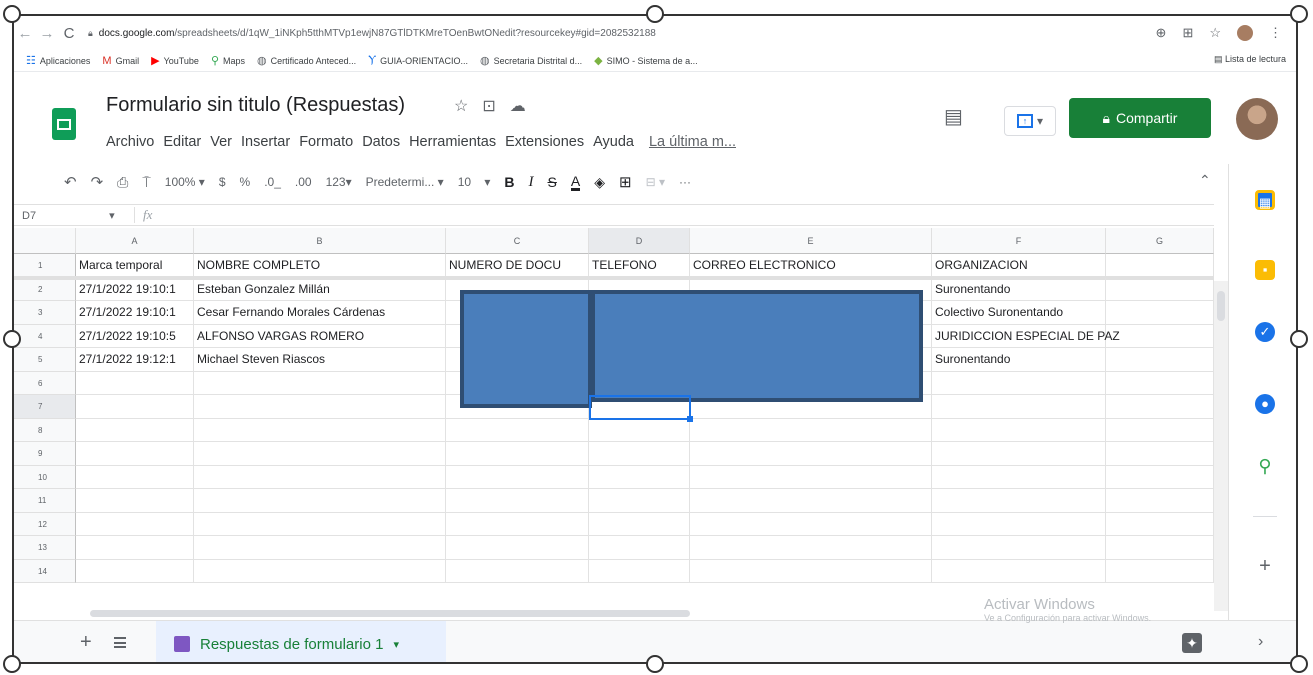 Image resolution: width=1313 pixels, height=675 pixels. Describe the element at coordinates (45, 524) in the screenshot. I see `row-header: 12` at that location.